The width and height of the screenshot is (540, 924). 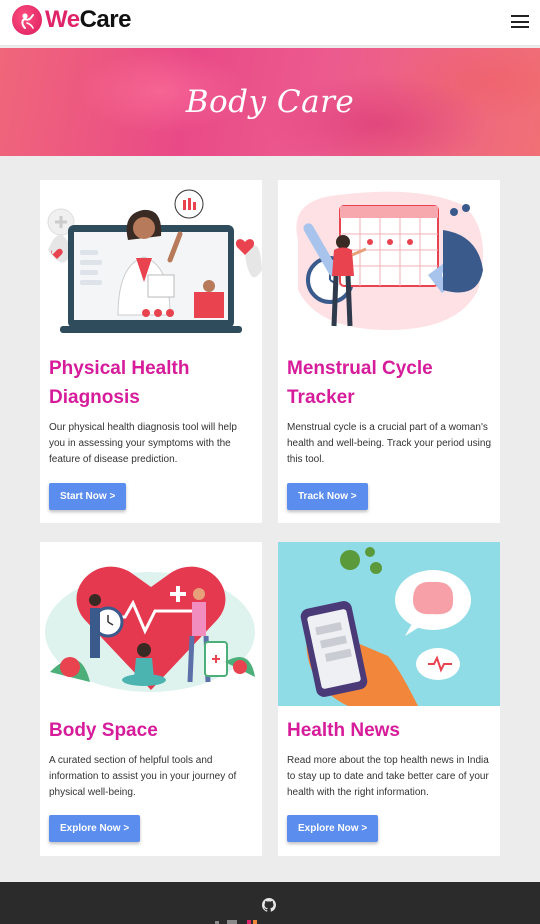 I want to click on page-title: Body Care, so click(x=270, y=102).